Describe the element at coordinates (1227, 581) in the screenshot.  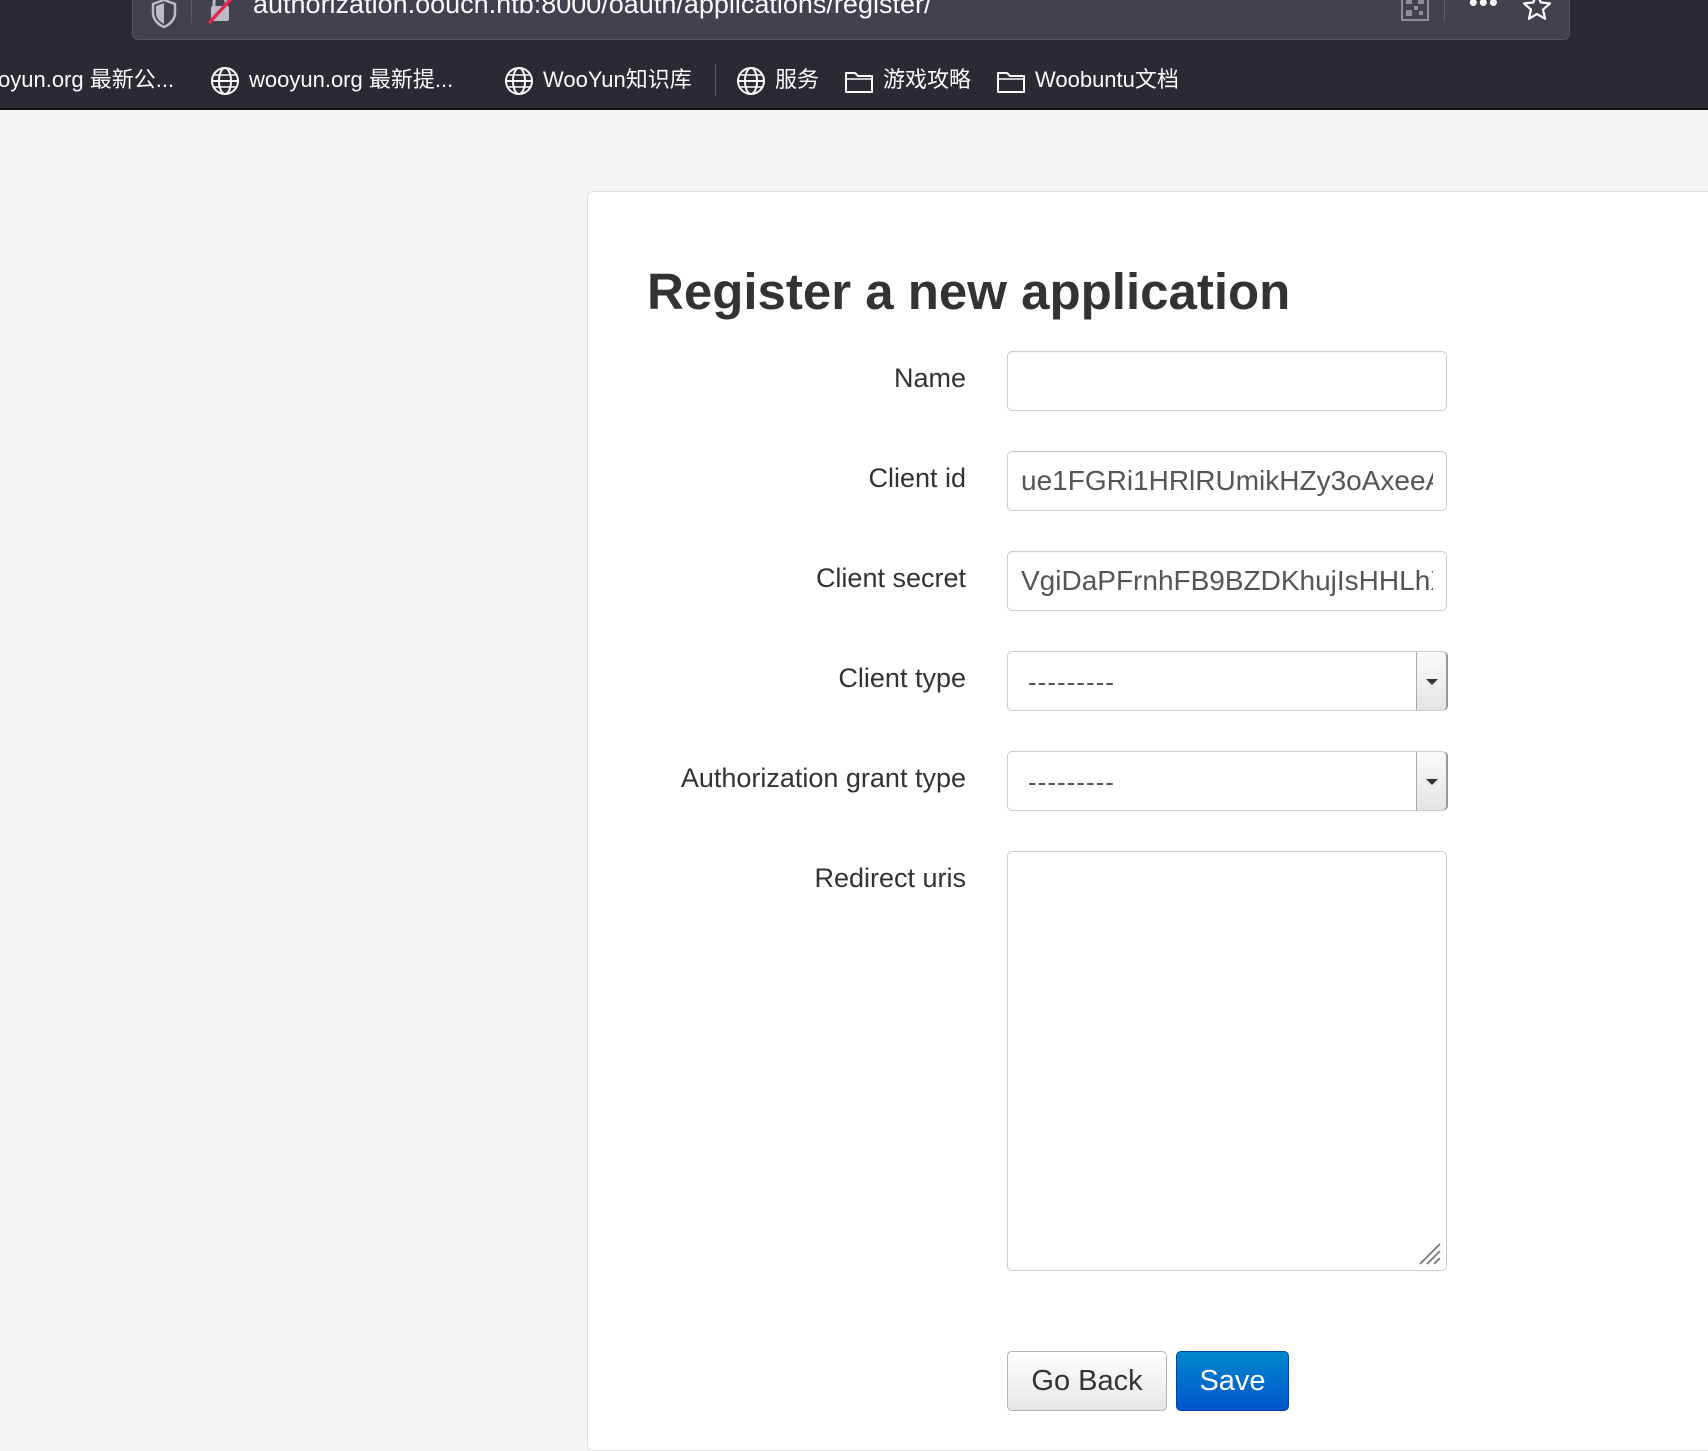
I see `client-secret-input` at that location.